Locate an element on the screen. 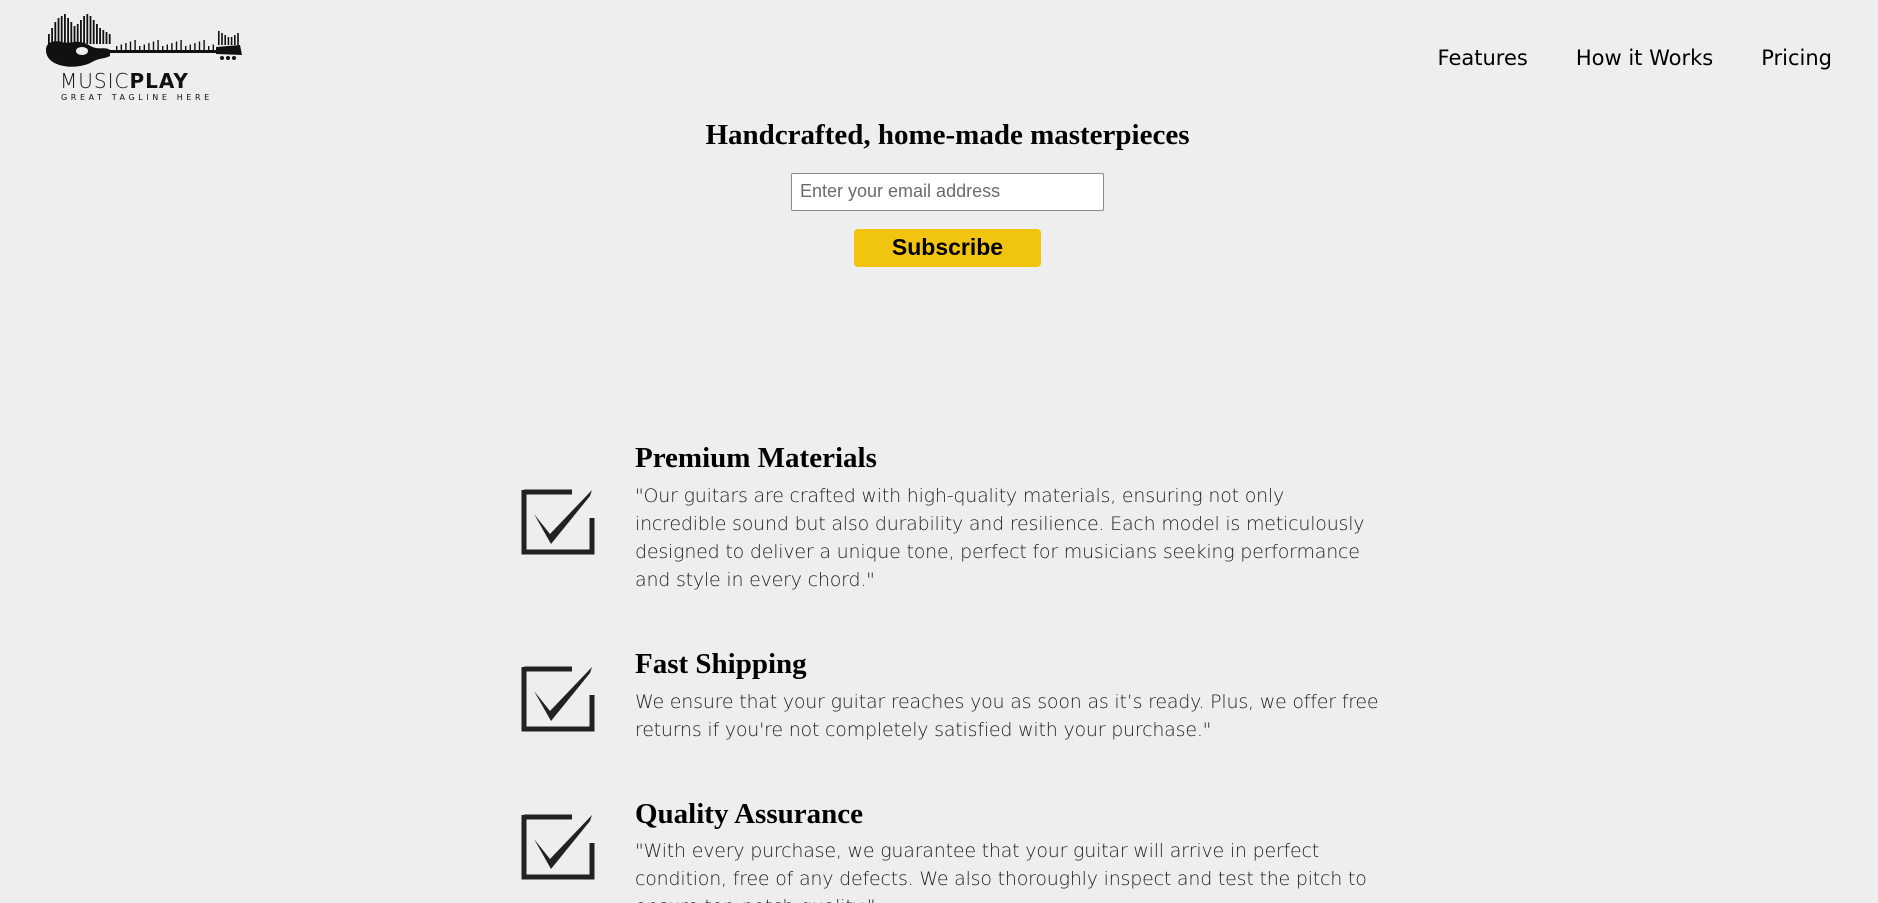  main-nav: Features How it Works Pricing is located at coordinates (1635, 58).